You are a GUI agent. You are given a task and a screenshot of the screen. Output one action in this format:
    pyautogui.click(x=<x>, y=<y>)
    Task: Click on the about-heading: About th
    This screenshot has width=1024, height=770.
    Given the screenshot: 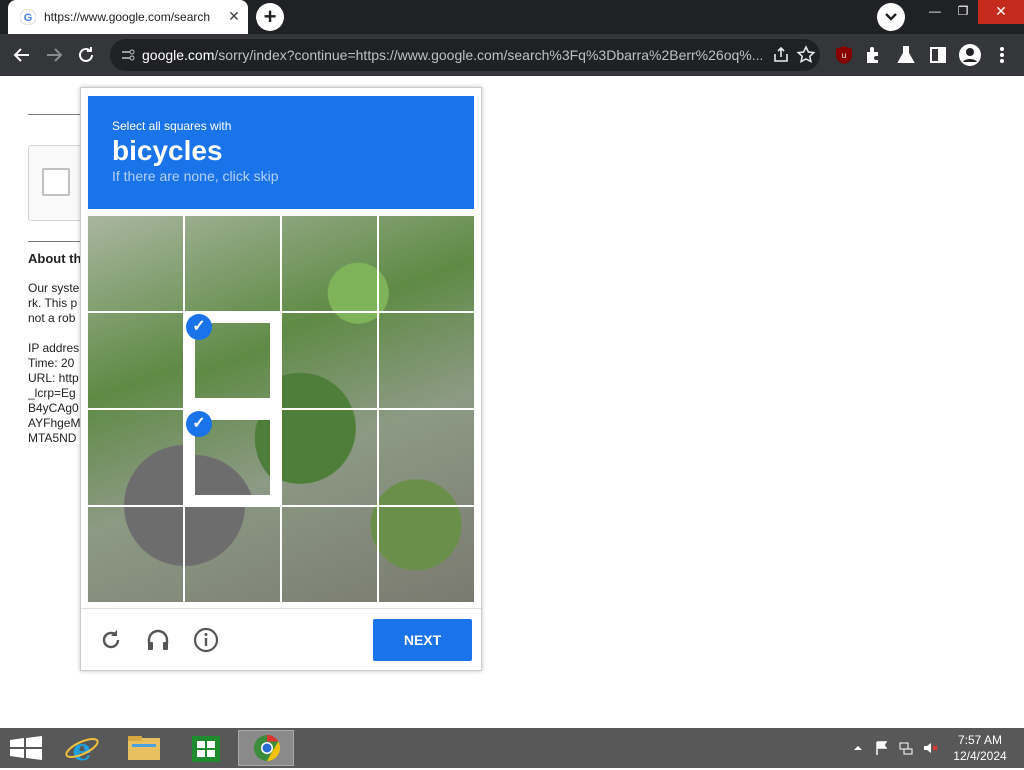 What is the action you would take?
    pyautogui.click(x=54, y=258)
    